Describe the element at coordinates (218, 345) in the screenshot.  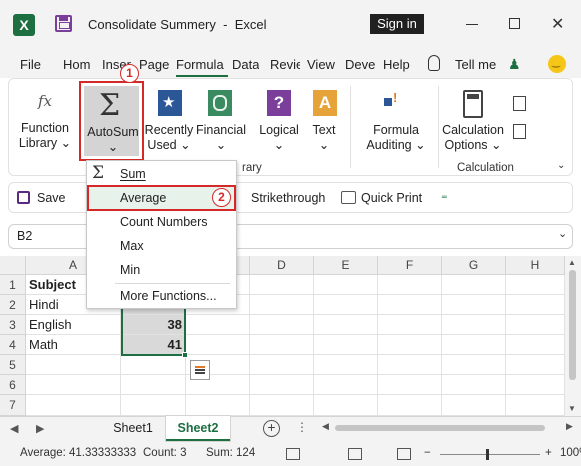
I see `cell-c4` at that location.